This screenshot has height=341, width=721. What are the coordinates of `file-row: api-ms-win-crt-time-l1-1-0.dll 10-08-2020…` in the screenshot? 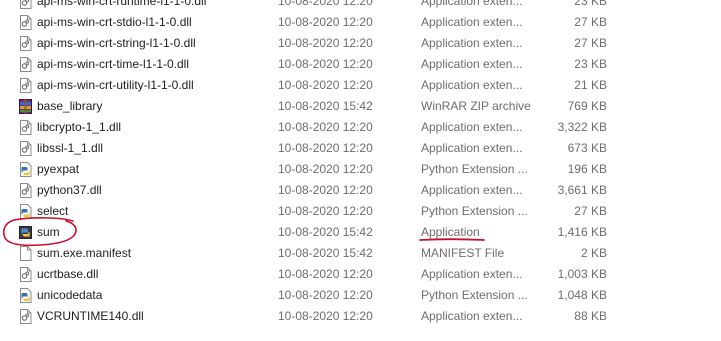 It's located at (360, 64).